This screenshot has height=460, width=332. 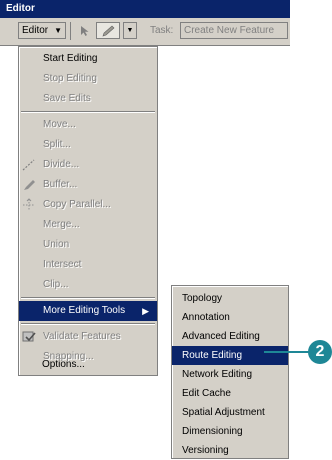 I want to click on submenu-item-annotation: Annotation, so click(x=230, y=317).